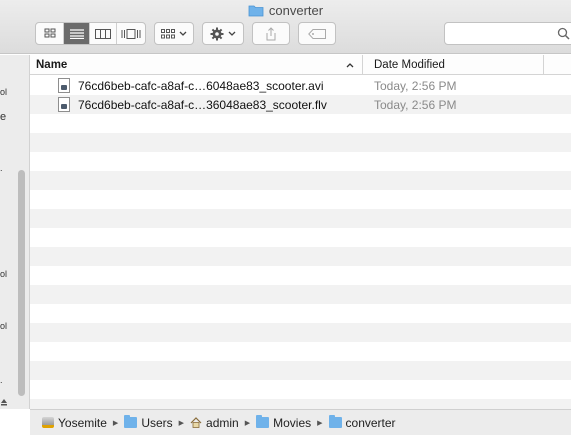 The image size is (571, 435). What do you see at coordinates (507, 33) in the screenshot?
I see `search-field` at bounding box center [507, 33].